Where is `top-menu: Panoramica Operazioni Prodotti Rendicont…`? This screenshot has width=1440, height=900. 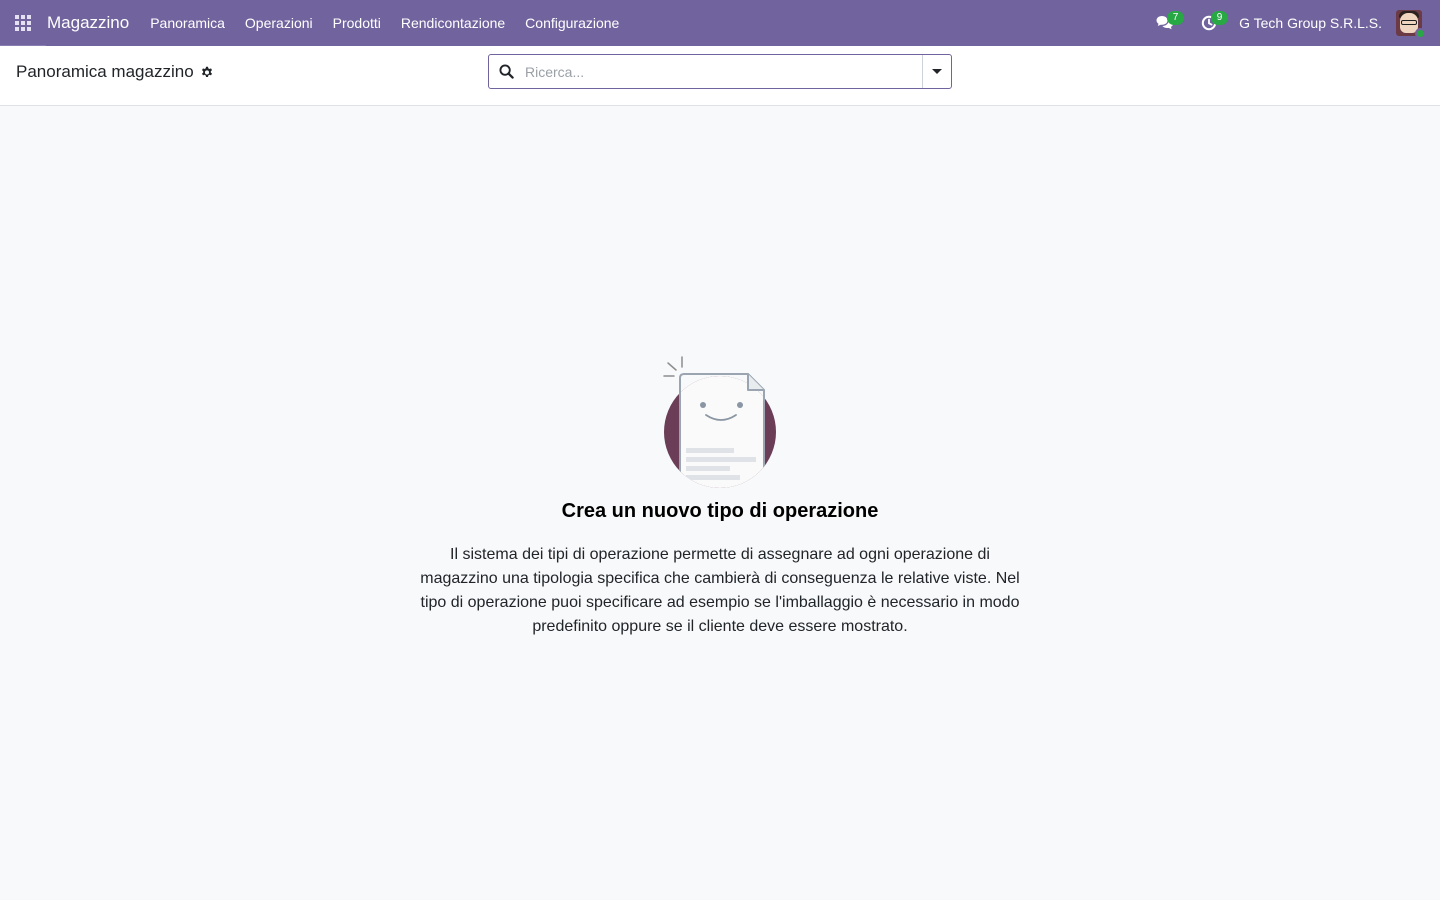
top-menu: Panoramica Operazioni Prodotti Rendicont… is located at coordinates (384, 23).